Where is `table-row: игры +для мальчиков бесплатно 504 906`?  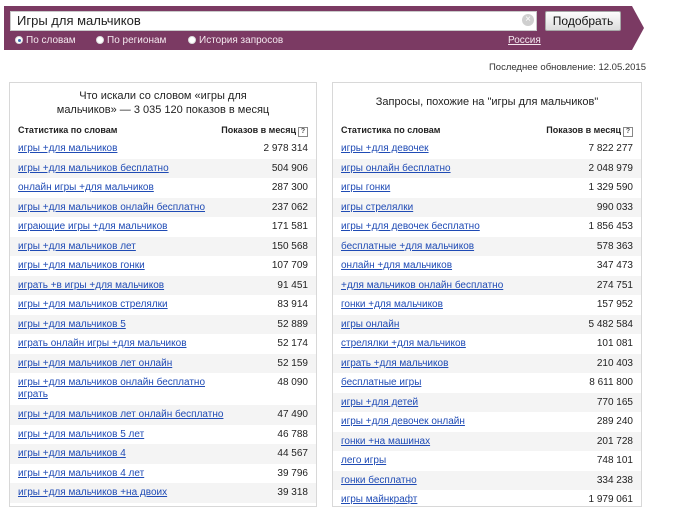
table-row: игры +для мальчиков бесплатно 504 906 is located at coordinates (163, 168).